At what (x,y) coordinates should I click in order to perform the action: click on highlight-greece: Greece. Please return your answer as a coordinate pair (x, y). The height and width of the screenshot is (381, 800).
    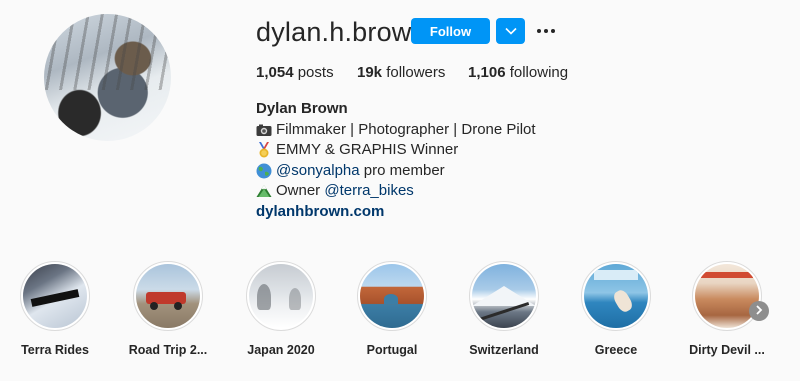
    Looking at the image, I should click on (616, 309).